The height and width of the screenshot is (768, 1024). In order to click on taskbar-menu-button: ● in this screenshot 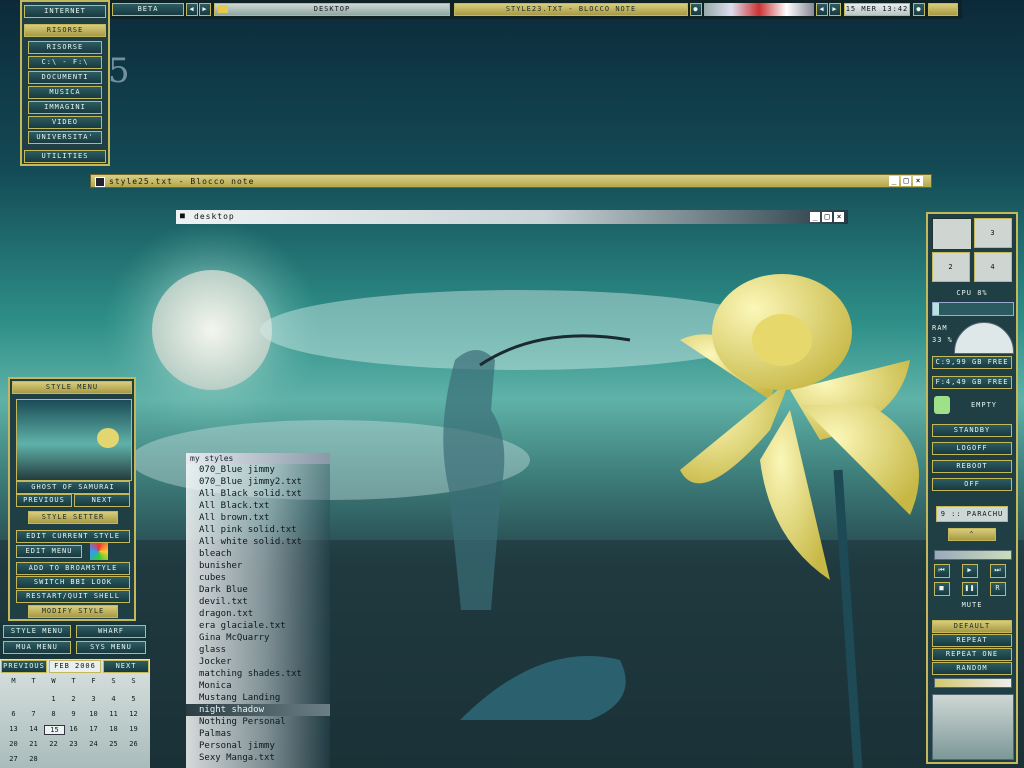, I will do `click(919, 9)`.